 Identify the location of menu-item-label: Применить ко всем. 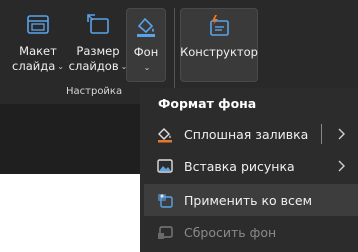
(248, 200).